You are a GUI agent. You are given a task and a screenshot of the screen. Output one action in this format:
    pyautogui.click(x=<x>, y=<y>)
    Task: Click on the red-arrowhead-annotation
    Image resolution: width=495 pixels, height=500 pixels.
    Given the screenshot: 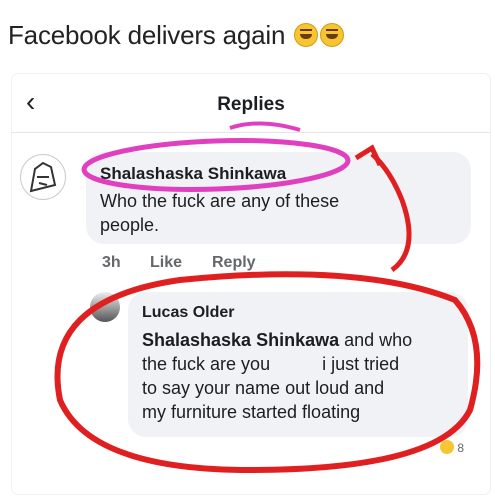 What is the action you would take?
    pyautogui.click(x=368, y=155)
    